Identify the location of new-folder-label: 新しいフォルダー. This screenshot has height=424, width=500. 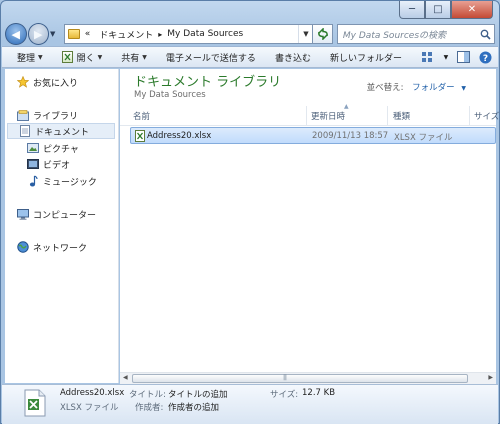
(365, 58).